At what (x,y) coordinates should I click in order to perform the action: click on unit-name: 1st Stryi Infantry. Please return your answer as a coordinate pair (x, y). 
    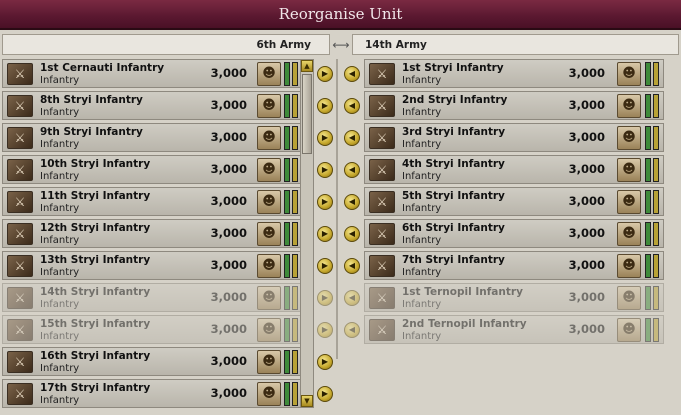
    Looking at the image, I should click on (453, 68).